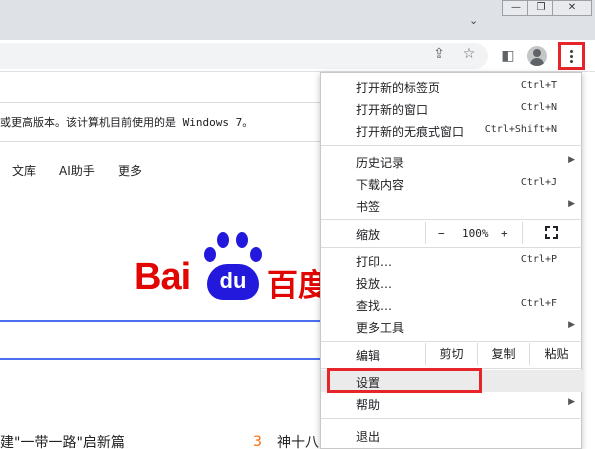 The image size is (595, 449). I want to click on menu-item-shortcut: Ctrl+T, so click(538, 85).